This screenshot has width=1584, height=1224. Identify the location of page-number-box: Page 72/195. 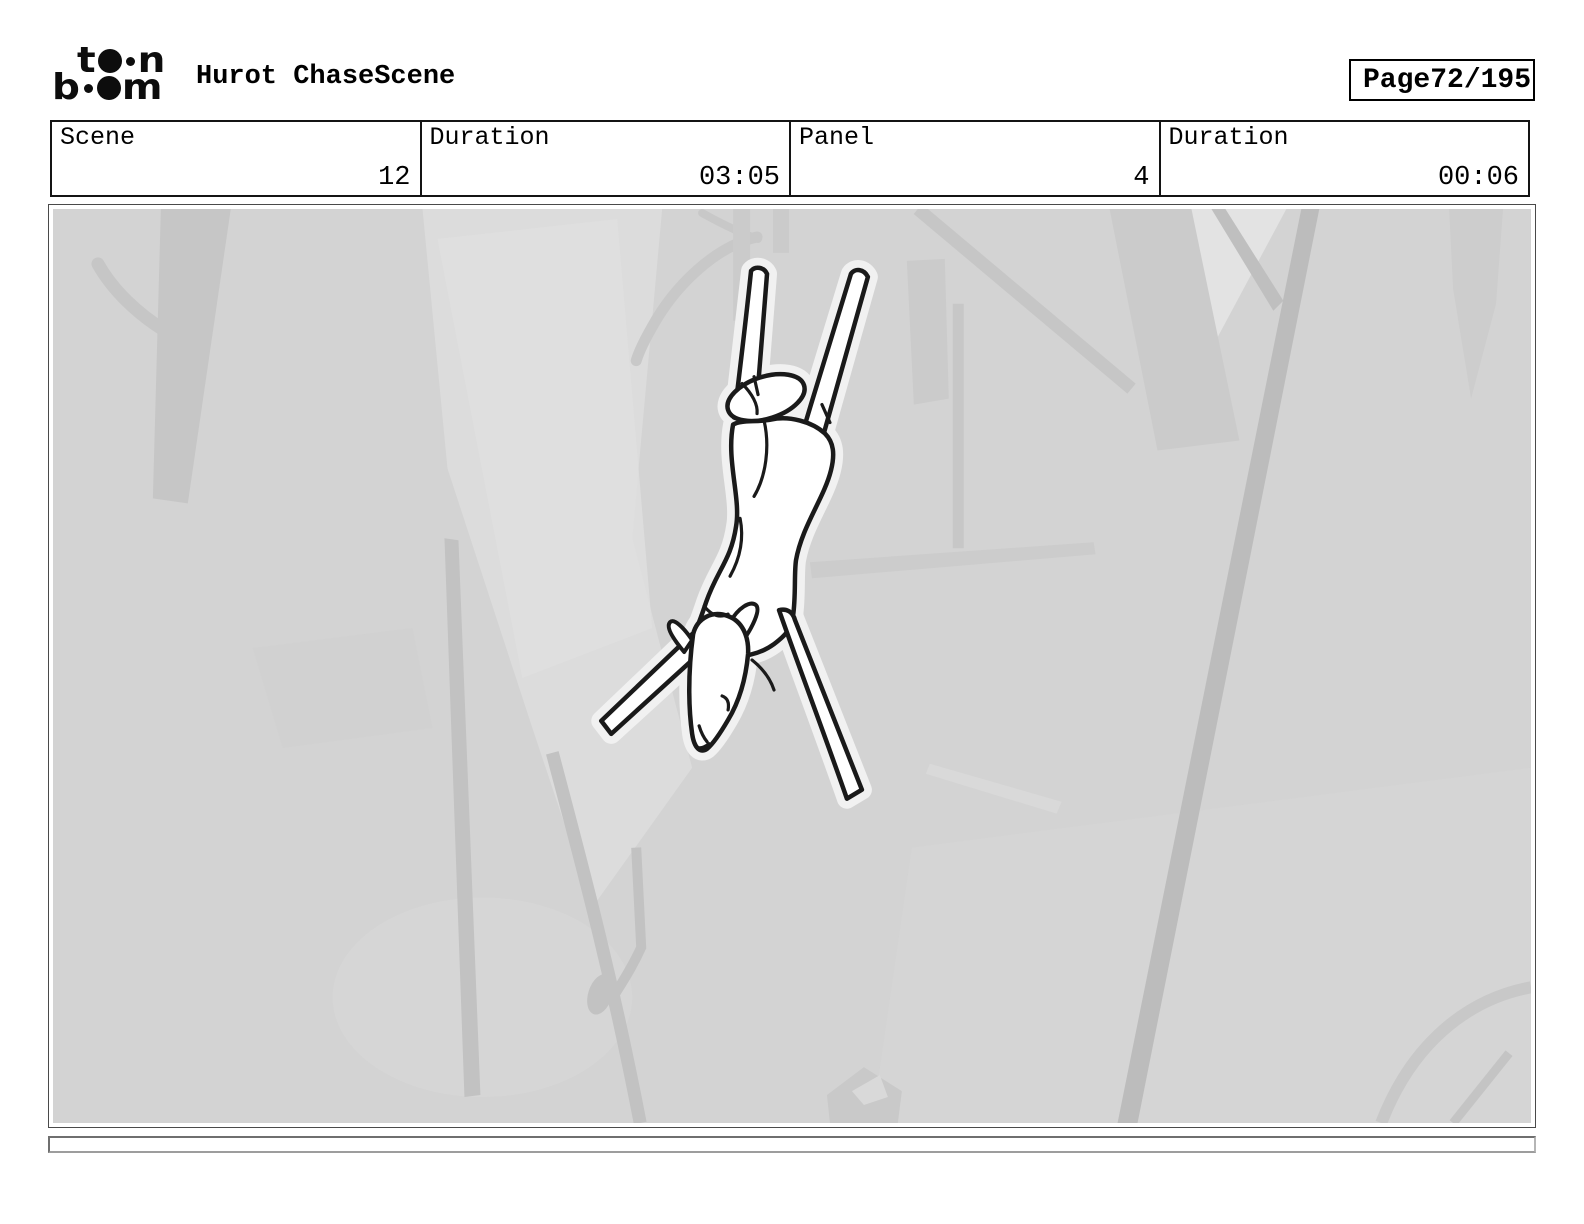
(1442, 80).